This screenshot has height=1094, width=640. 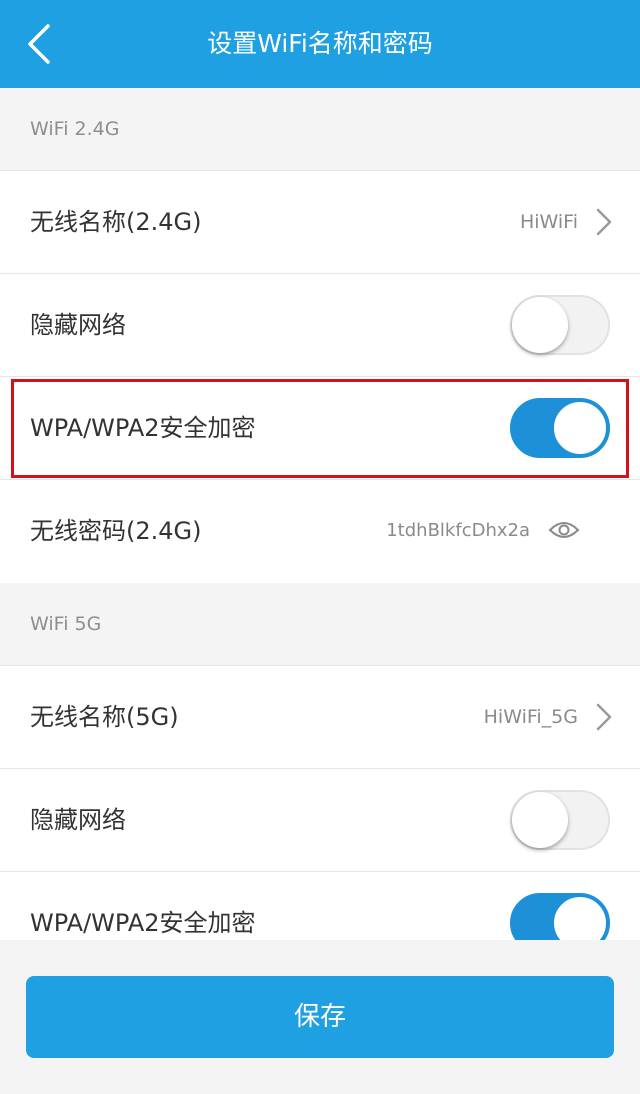 I want to click on wifi-name-label: 无线名称(5G), so click(x=104, y=717).